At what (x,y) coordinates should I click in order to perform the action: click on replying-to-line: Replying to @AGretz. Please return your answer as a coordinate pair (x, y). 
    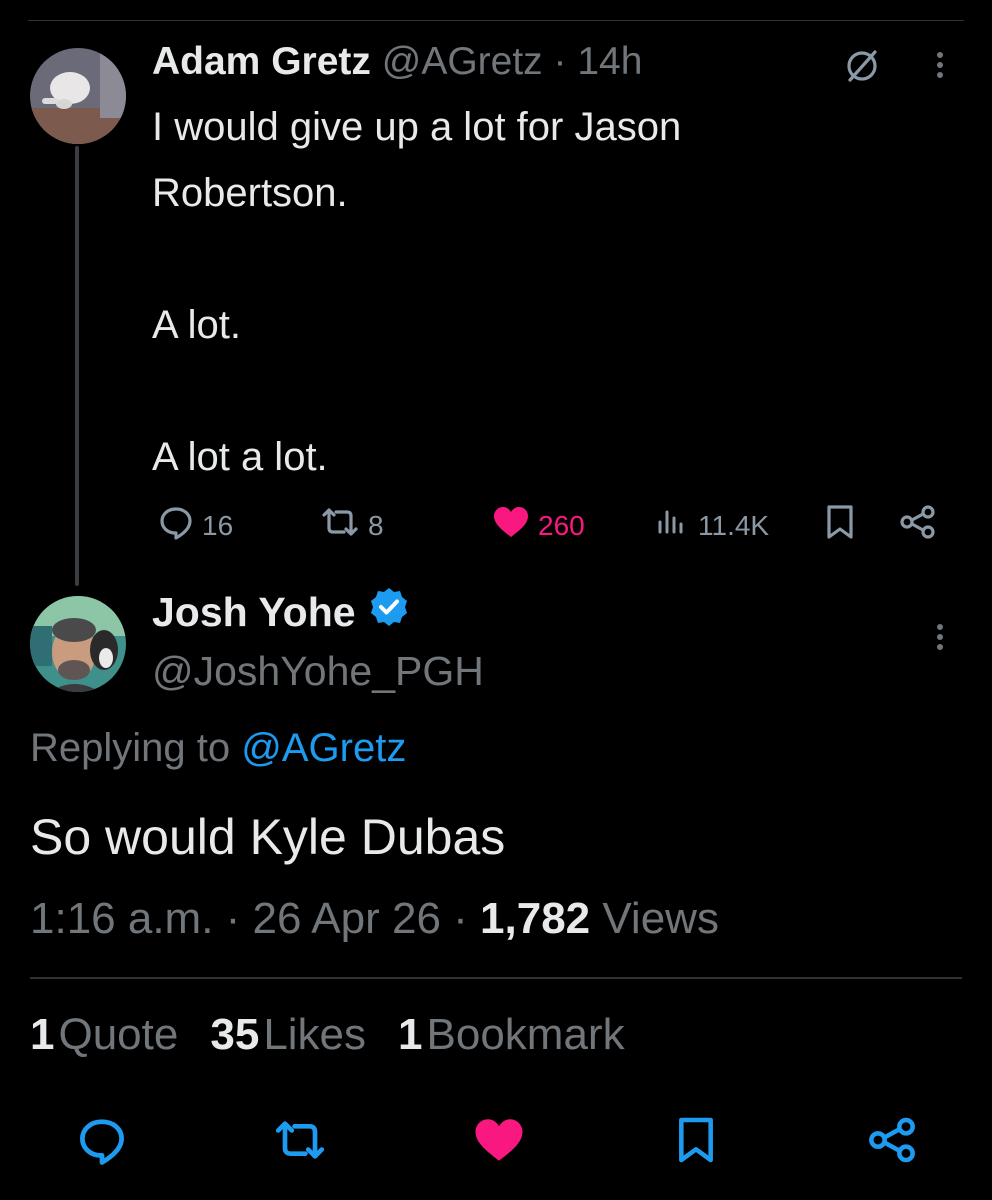
    Looking at the image, I should click on (218, 748).